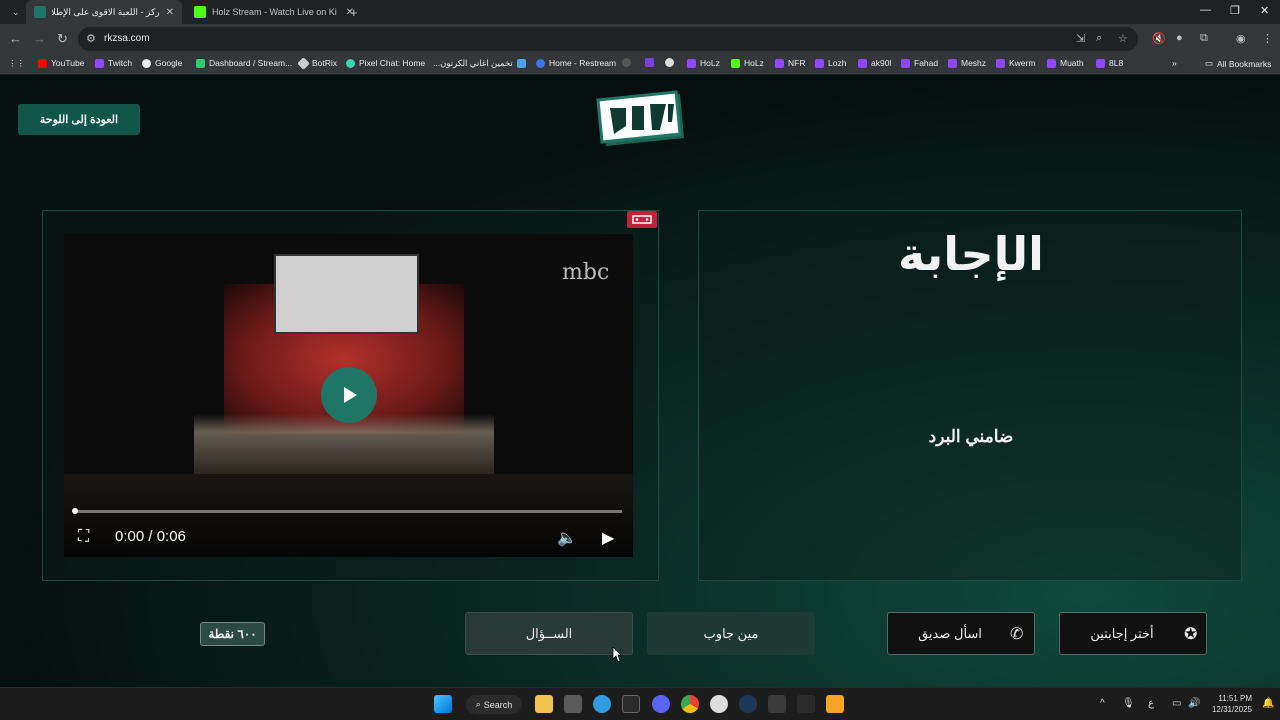 This screenshot has height=720, width=1280. I want to click on network-icon: ▭, so click(1176, 703).